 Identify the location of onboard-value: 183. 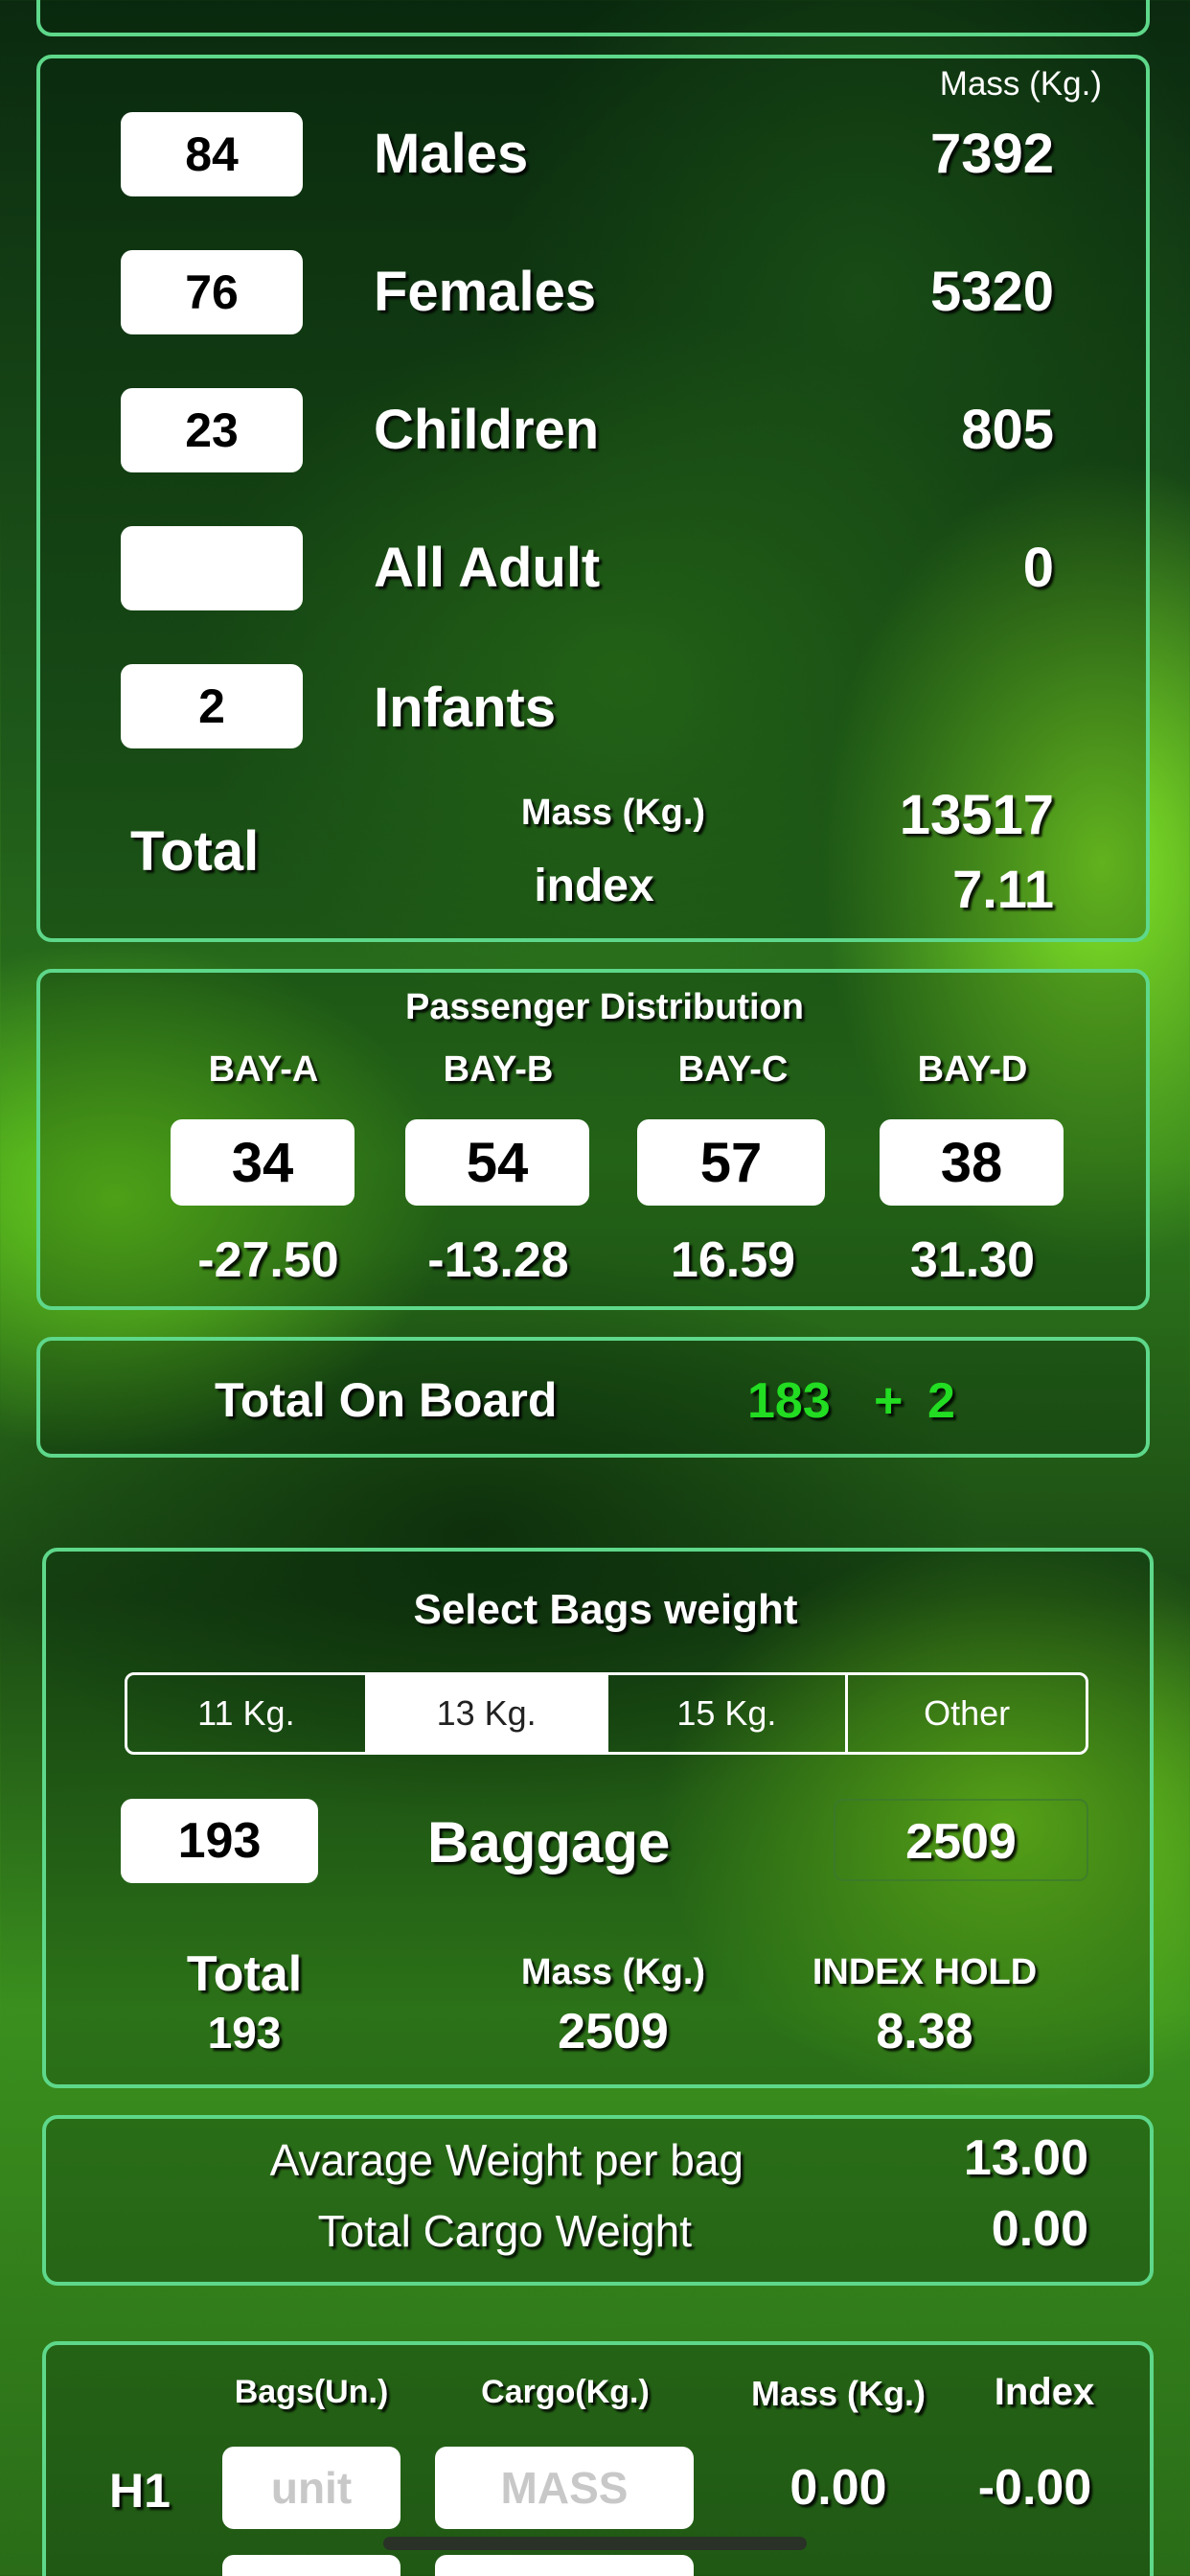
(789, 1401).